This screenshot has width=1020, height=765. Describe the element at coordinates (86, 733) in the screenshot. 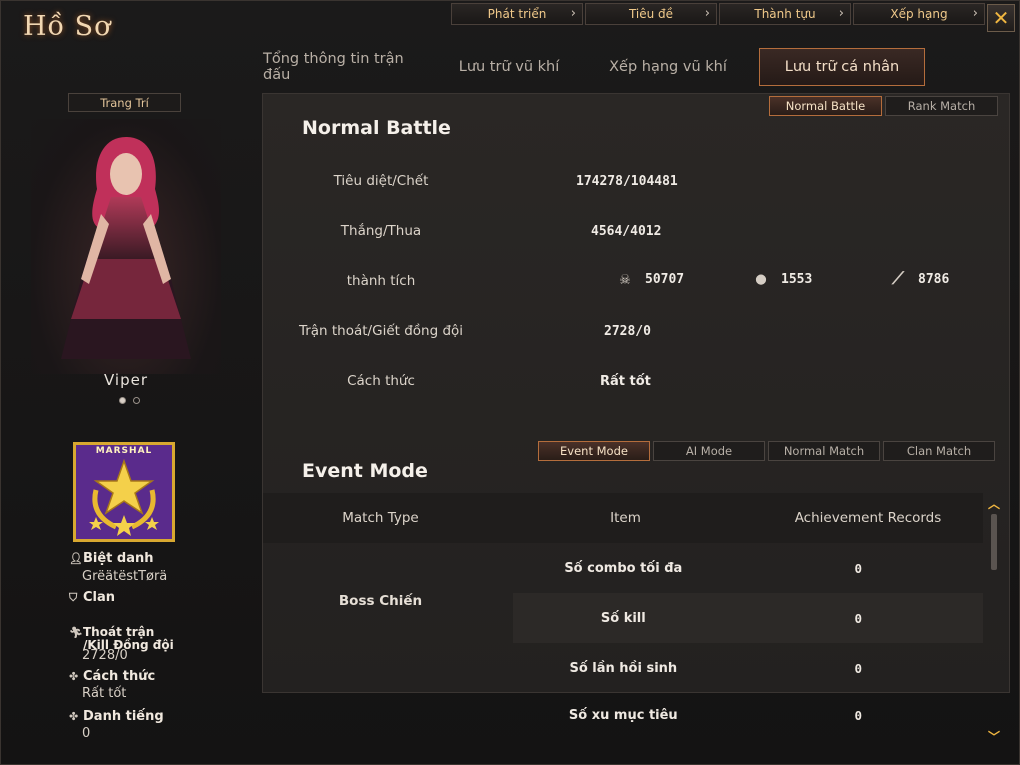

I see `reputation-value: 0` at that location.